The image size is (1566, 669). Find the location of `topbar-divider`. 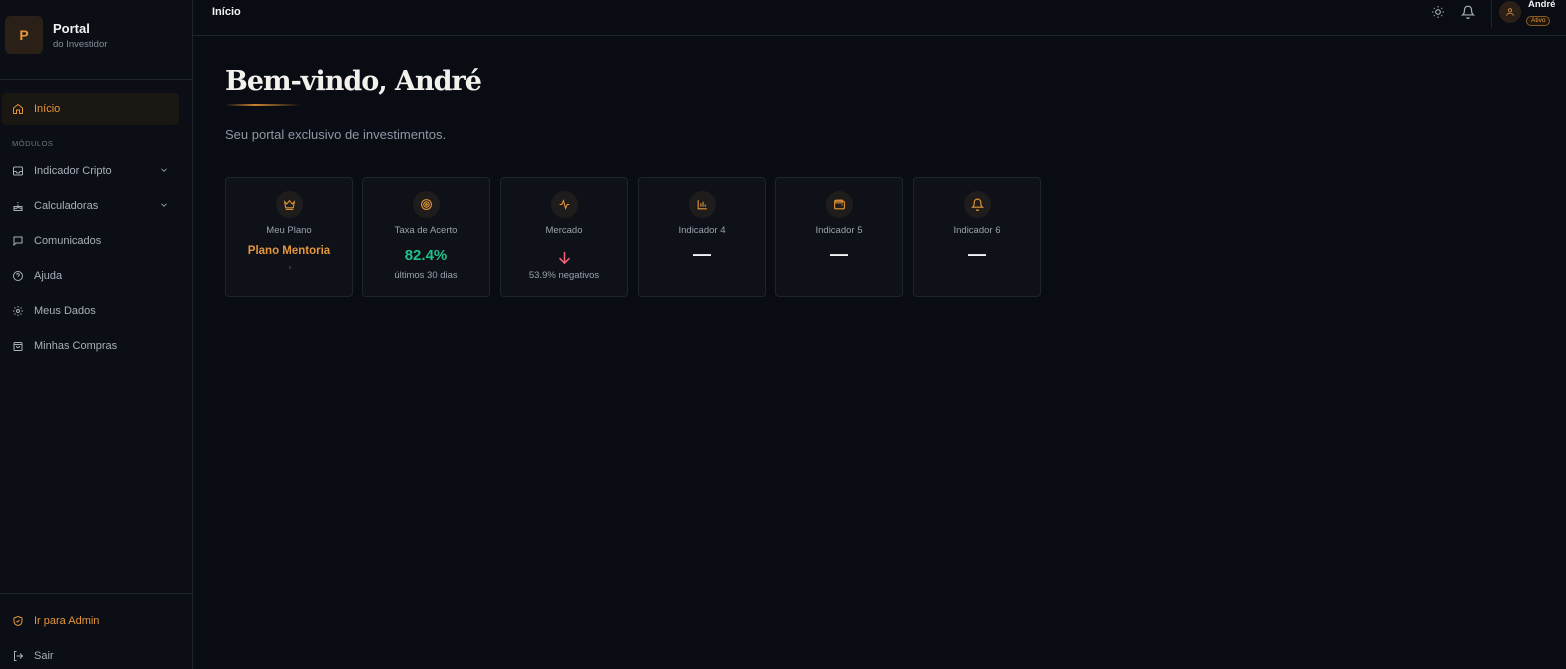

topbar-divider is located at coordinates (1491, 14).